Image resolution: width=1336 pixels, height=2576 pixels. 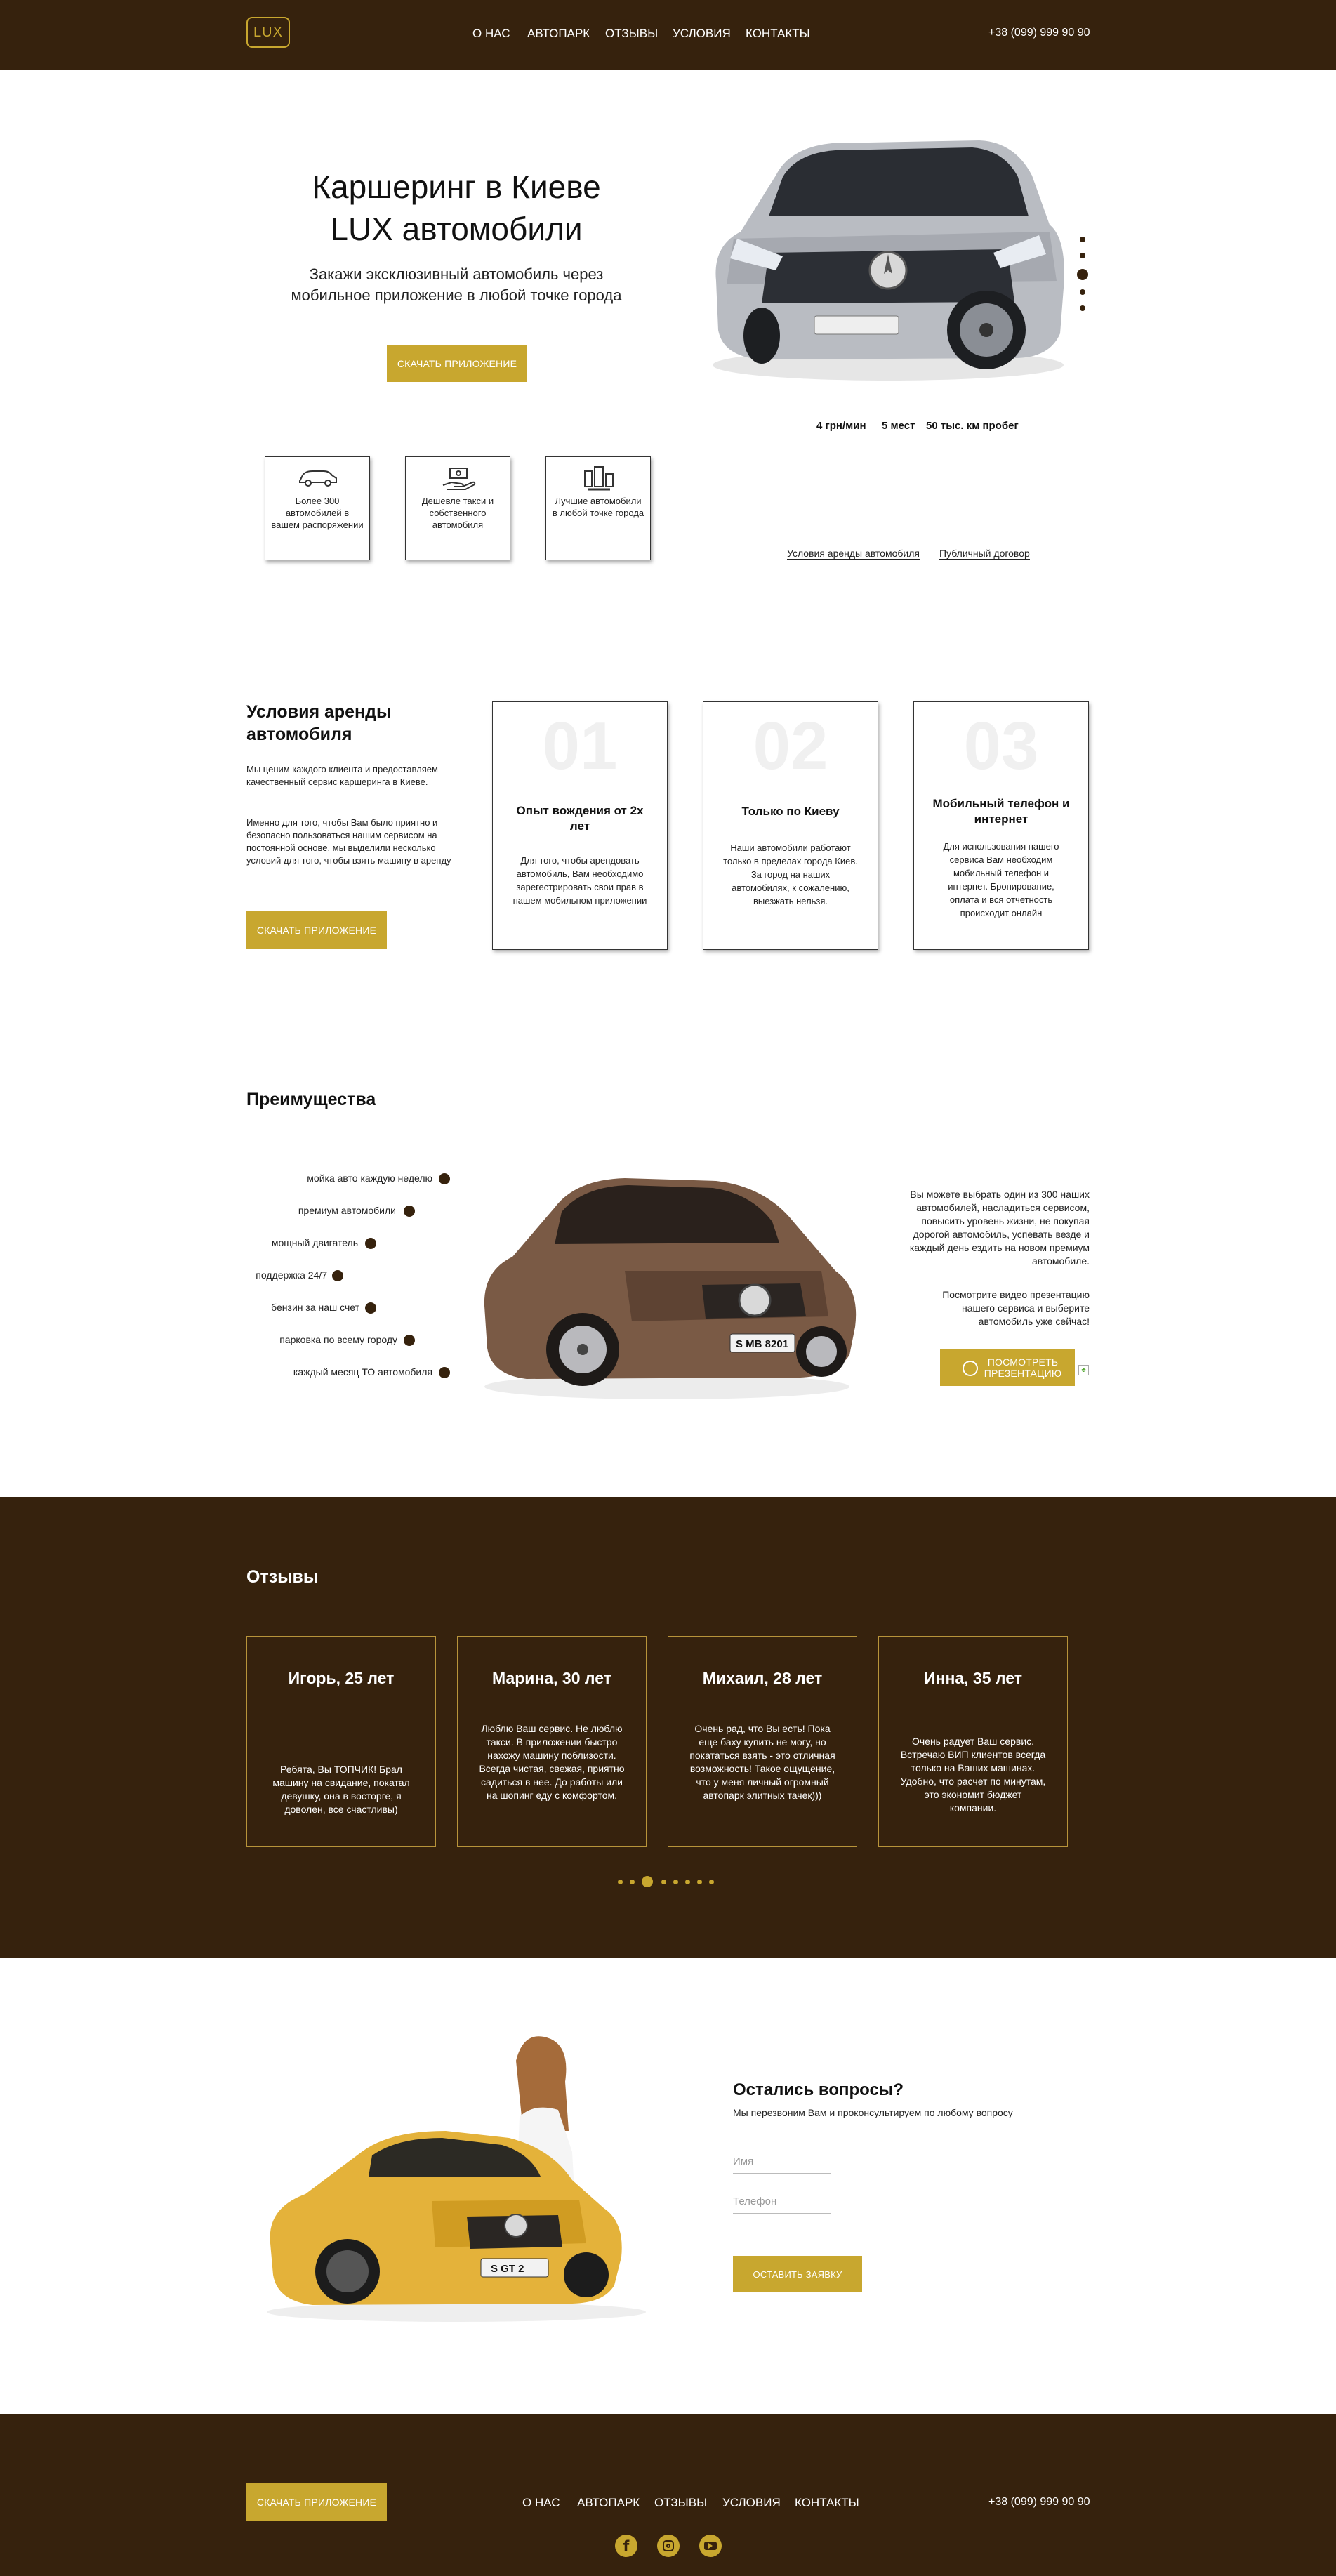 I want to click on condition-title: Мобильный телефон и интернет, so click(x=1001, y=811).